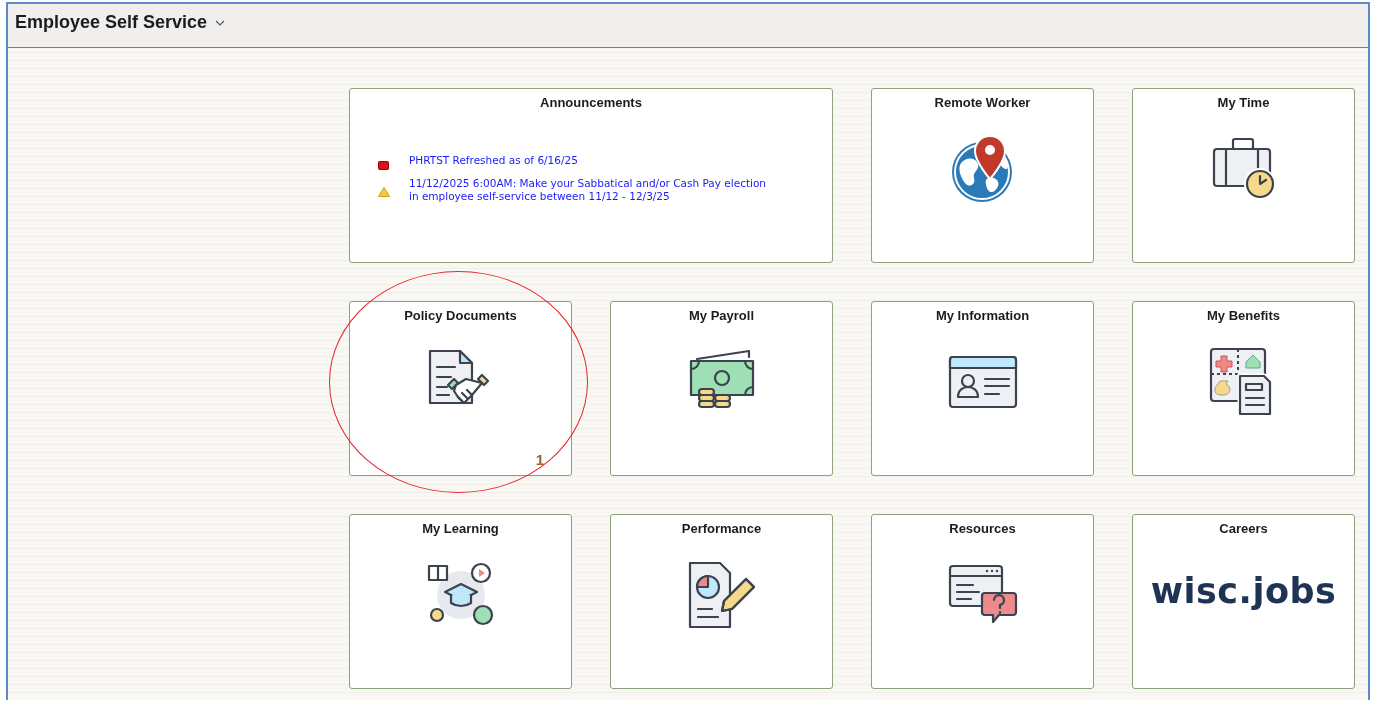  I want to click on tile: Announcements PHRTST Refreshed as of 6/16/25 11/12/2025 6:00AM: Make your Sabbatical and/or Cash Pay election in employee self-service between 11/12 - 12/3/25, so click(591, 175).